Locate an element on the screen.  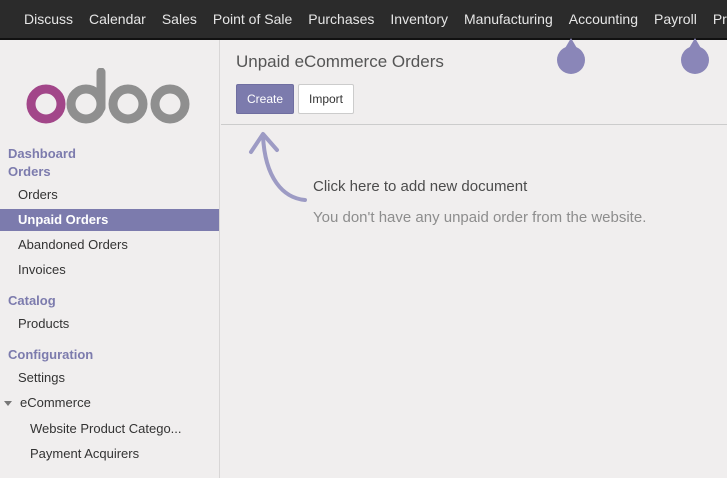
curved-arrow-icon is located at coordinates (278, 167).